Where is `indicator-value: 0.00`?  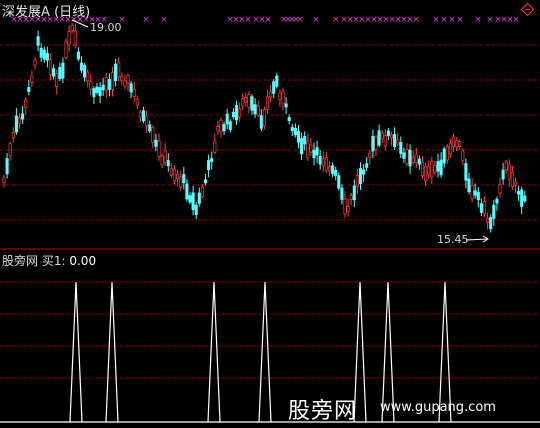 indicator-value: 0.00 is located at coordinates (83, 261).